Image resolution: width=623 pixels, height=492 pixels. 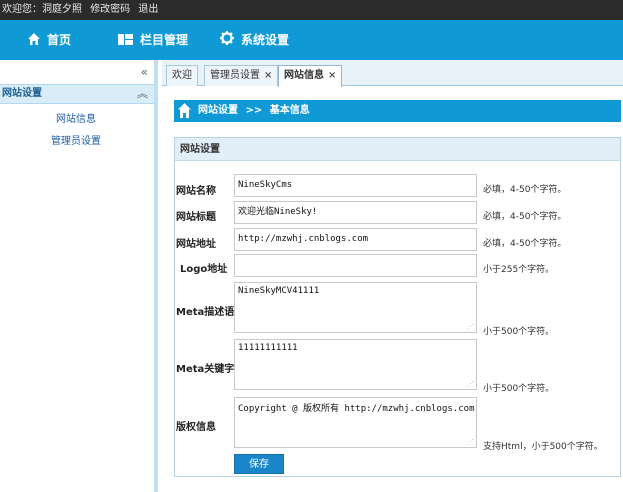 I want to click on user-bar: 欢迎您：洞庭夕照 修改密码 退出, so click(x=311, y=10).